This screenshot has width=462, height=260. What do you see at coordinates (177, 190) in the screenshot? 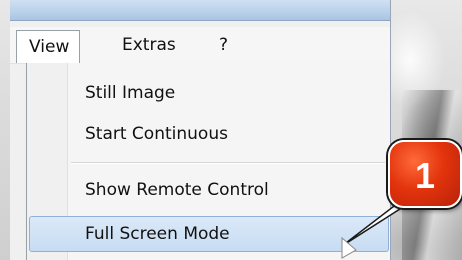
I see `menu-item-show-remote-control: Show Remote Control` at bounding box center [177, 190].